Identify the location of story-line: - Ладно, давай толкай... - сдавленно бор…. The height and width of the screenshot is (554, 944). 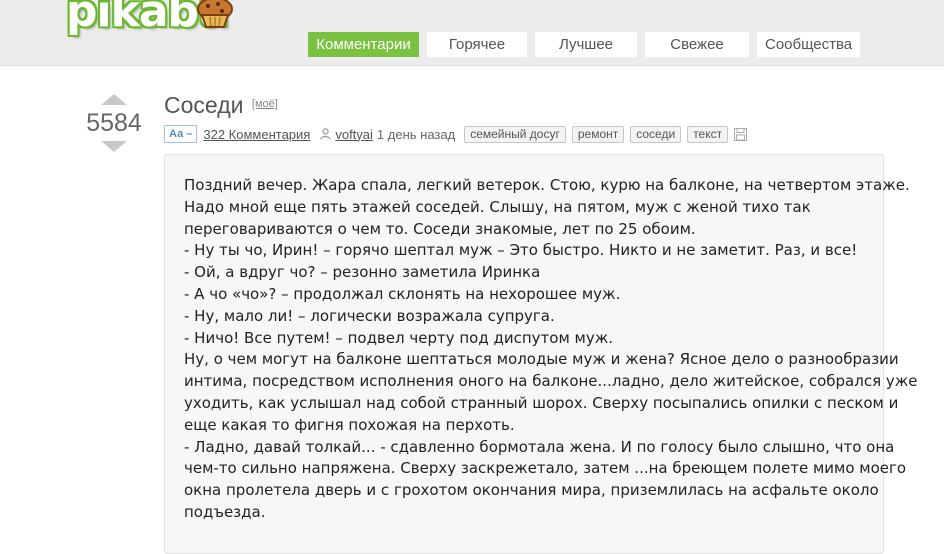
(539, 446).